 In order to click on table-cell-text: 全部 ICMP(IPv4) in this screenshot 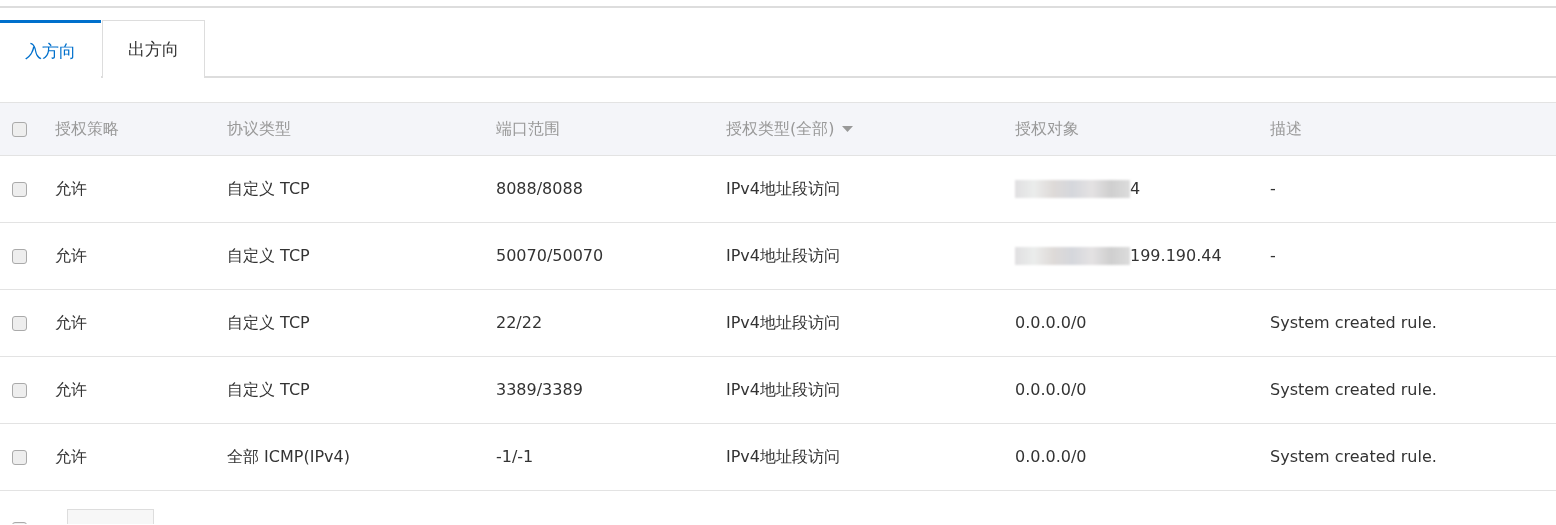, I will do `click(289, 457)`.